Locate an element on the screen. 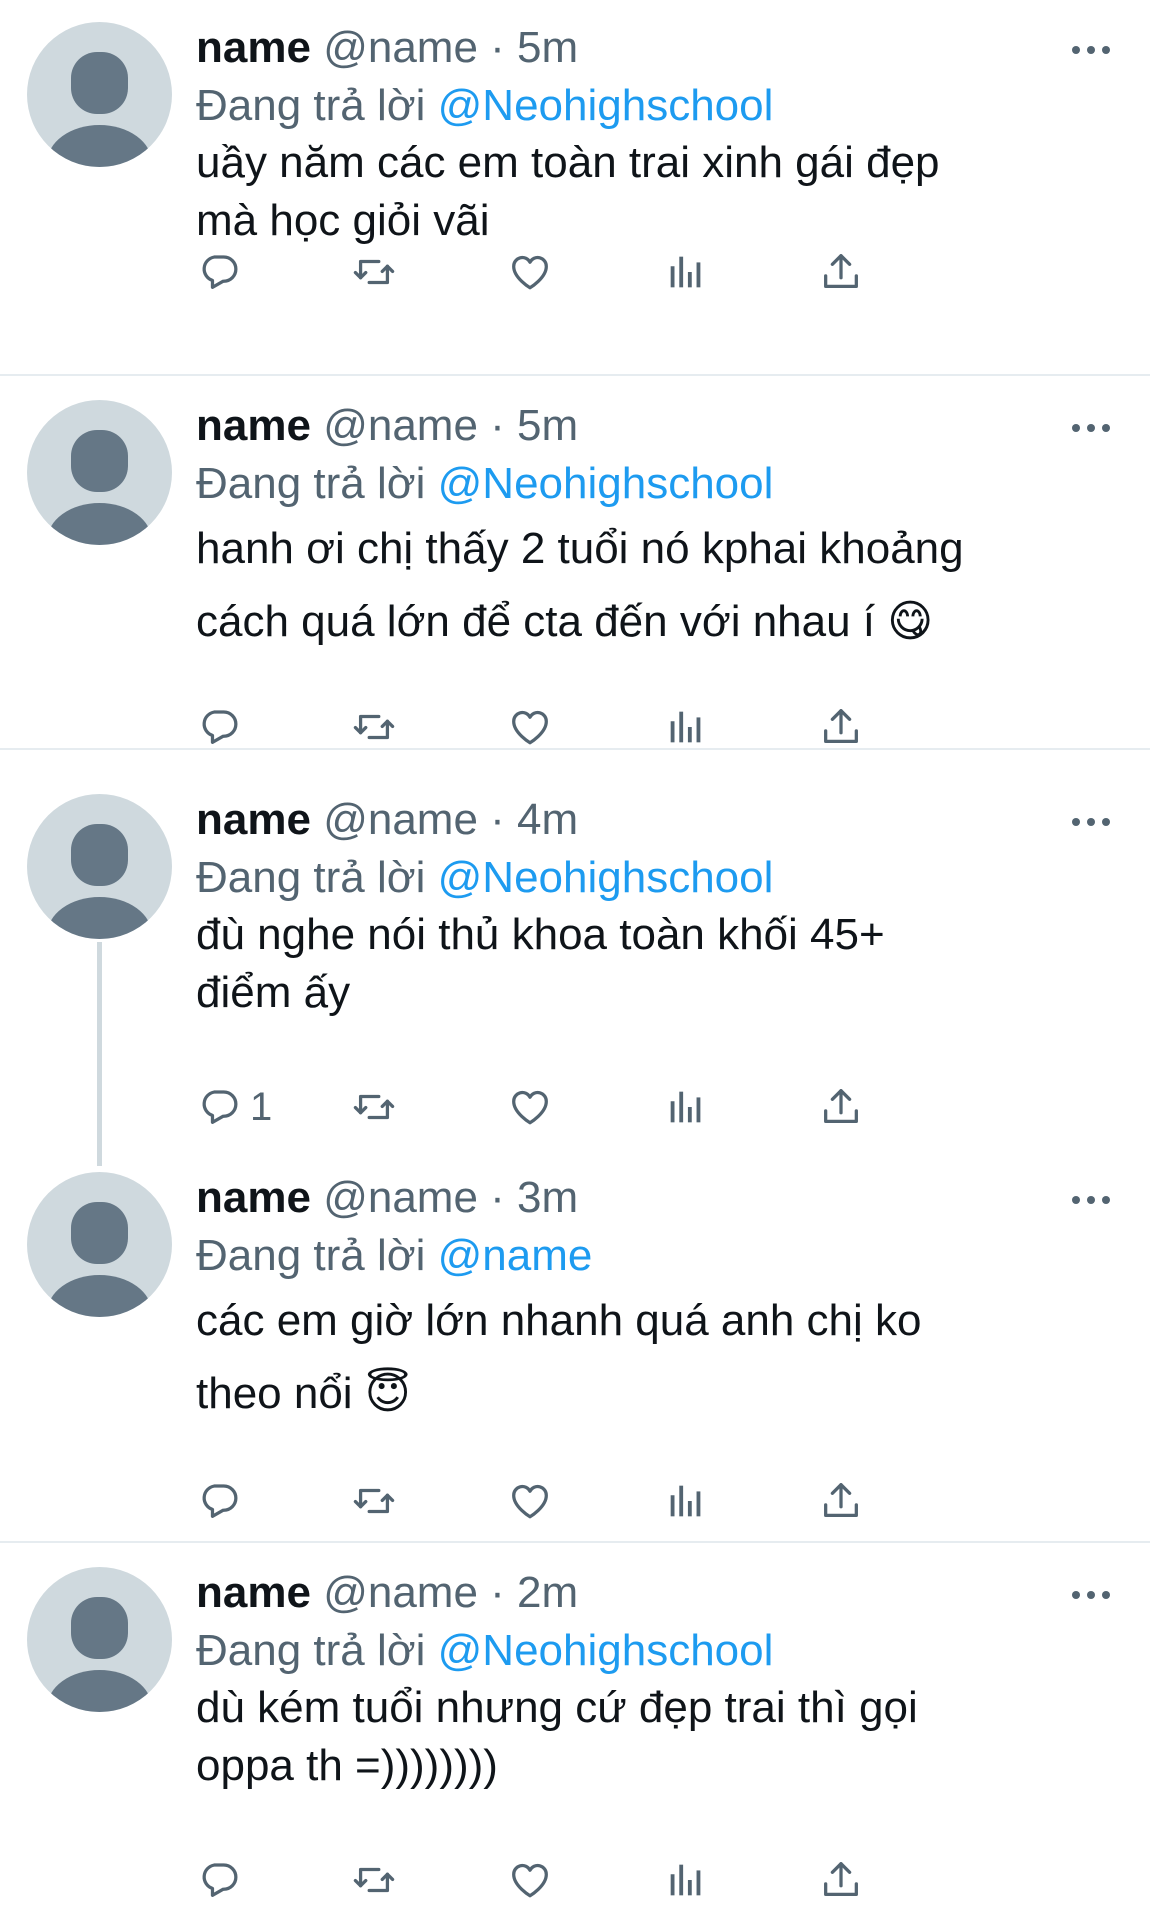 This screenshot has width=1150, height=1920. tweet-header: name @name · 2m is located at coordinates (387, 1593).